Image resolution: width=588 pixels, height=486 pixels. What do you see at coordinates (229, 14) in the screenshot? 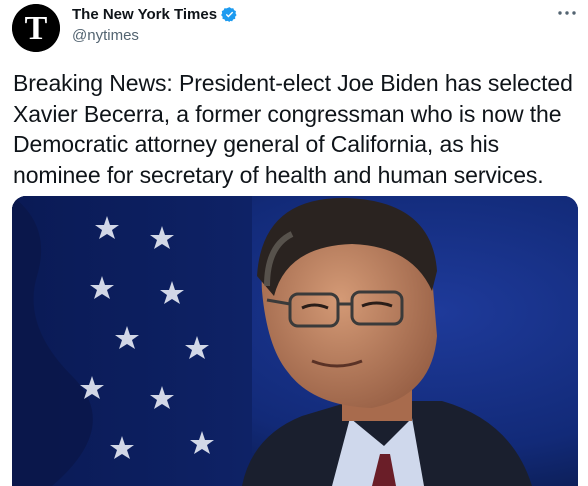
I see `verified-badge-icon` at bounding box center [229, 14].